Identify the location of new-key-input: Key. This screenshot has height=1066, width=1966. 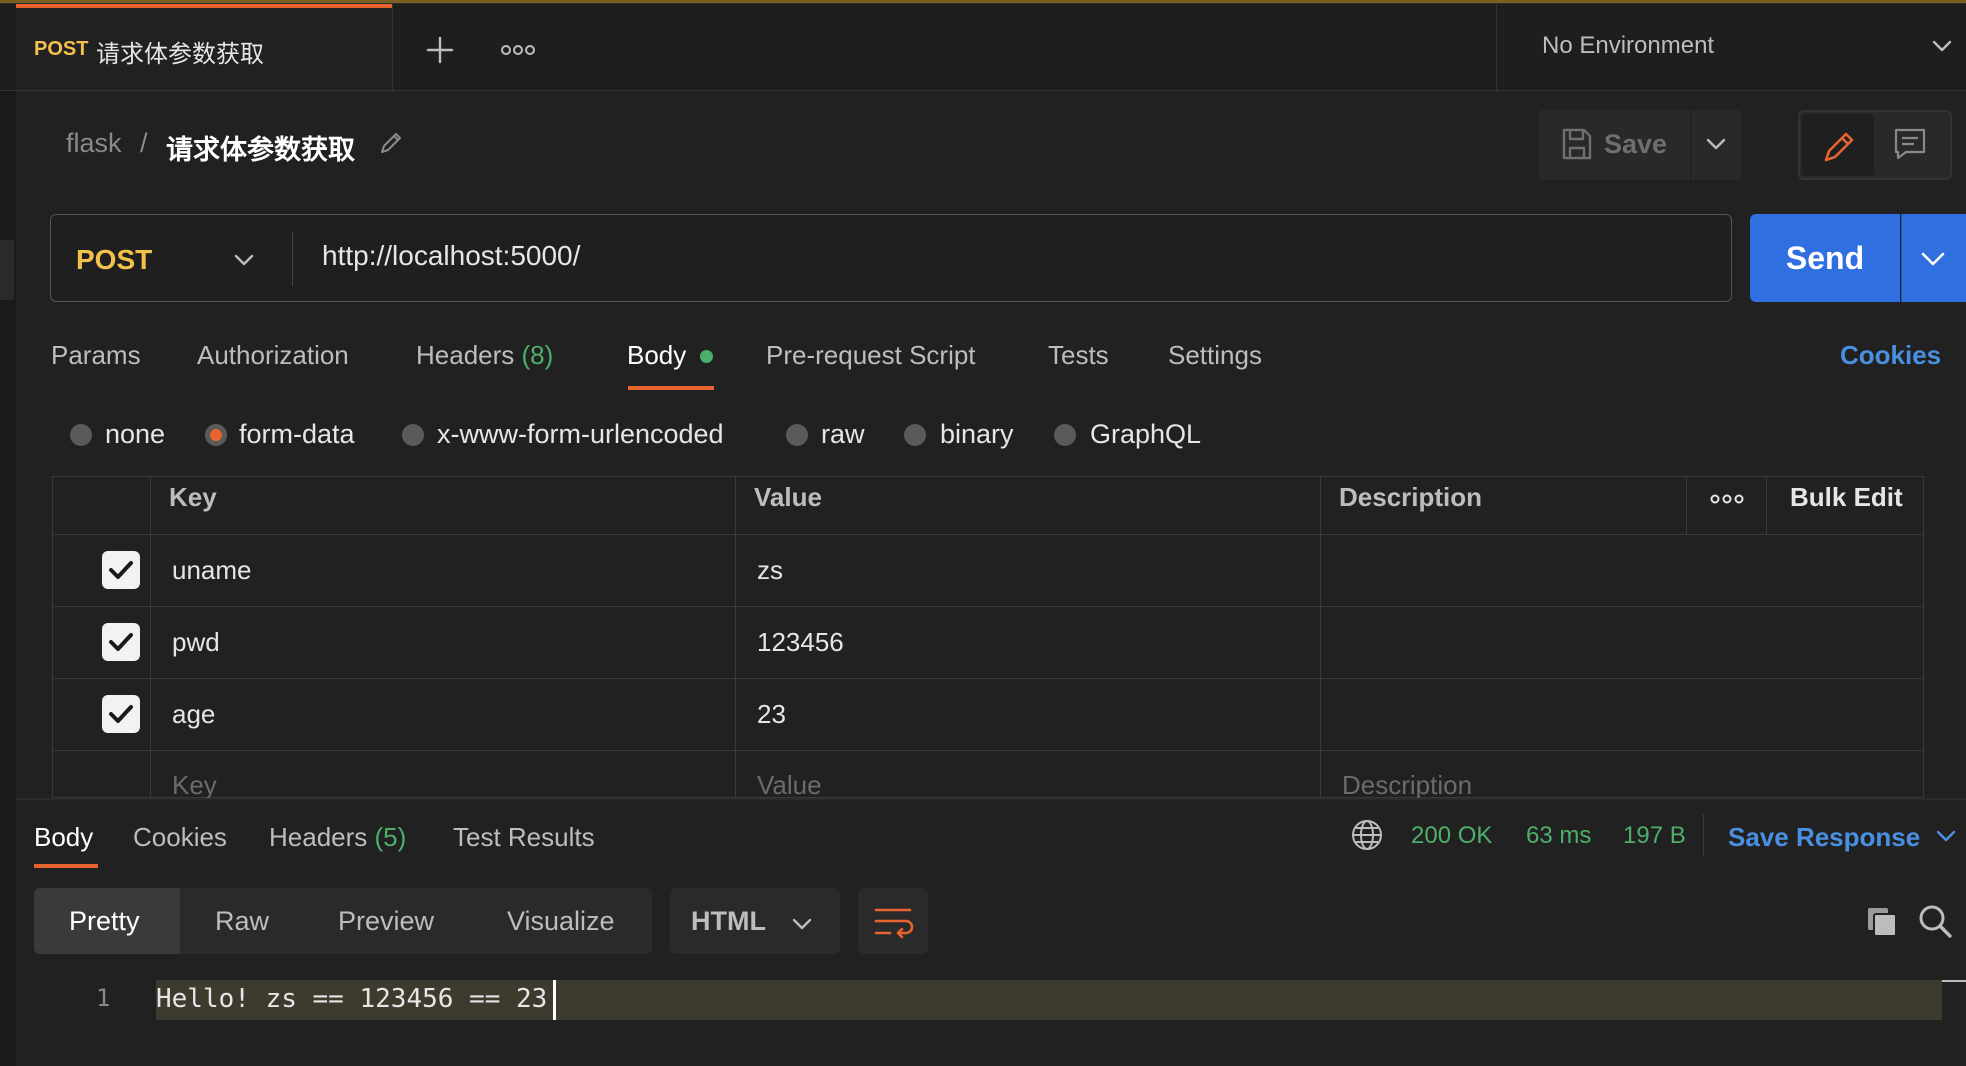
(194, 785).